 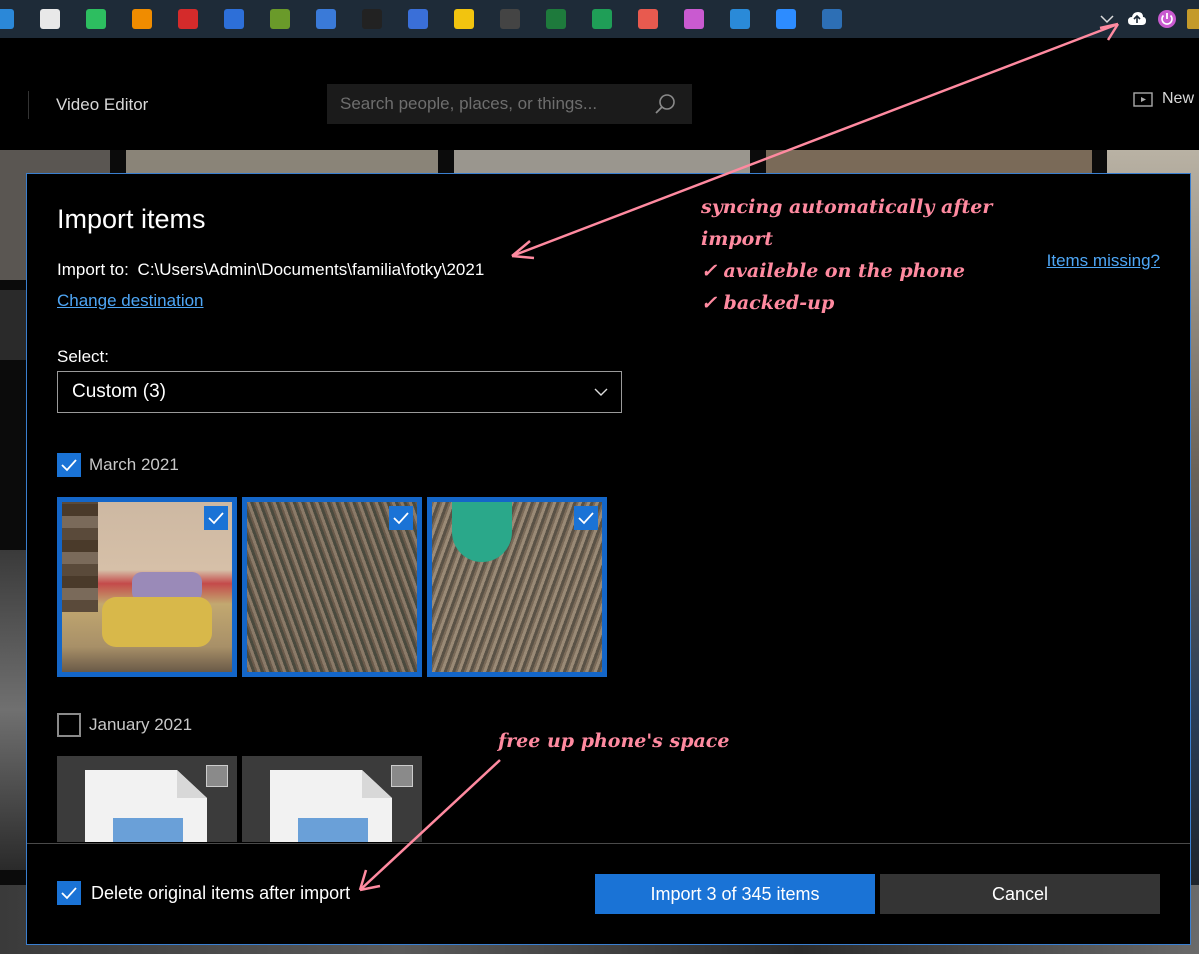 I want to click on arrow-to-delete-option, so click(x=429, y=825).